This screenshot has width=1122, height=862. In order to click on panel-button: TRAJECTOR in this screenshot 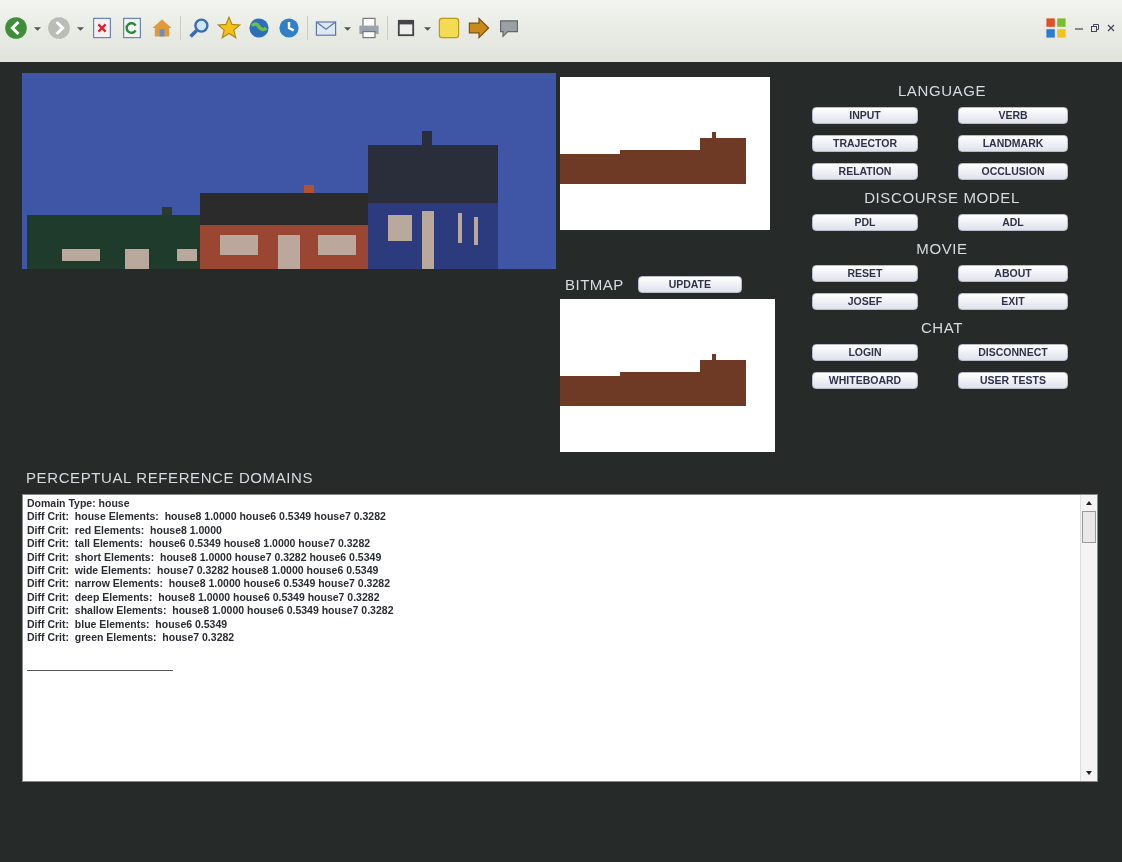, I will do `click(865, 143)`.